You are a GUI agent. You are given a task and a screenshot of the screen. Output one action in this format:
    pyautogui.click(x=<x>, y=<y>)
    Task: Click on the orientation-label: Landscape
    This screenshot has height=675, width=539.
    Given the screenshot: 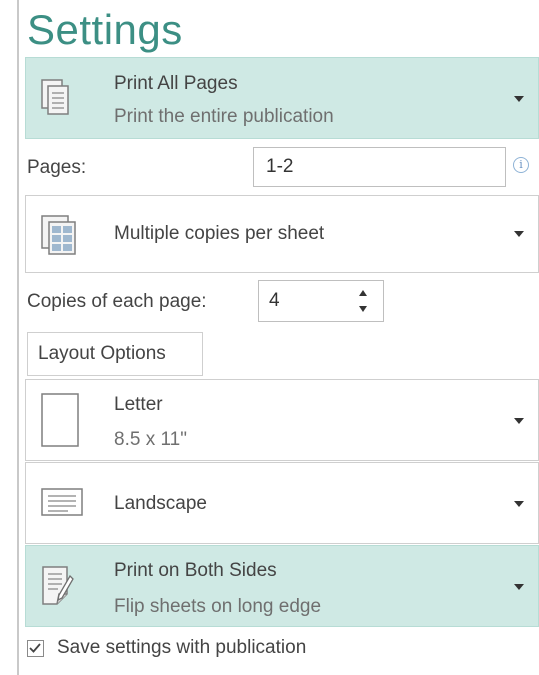 What is the action you would take?
    pyautogui.click(x=160, y=503)
    